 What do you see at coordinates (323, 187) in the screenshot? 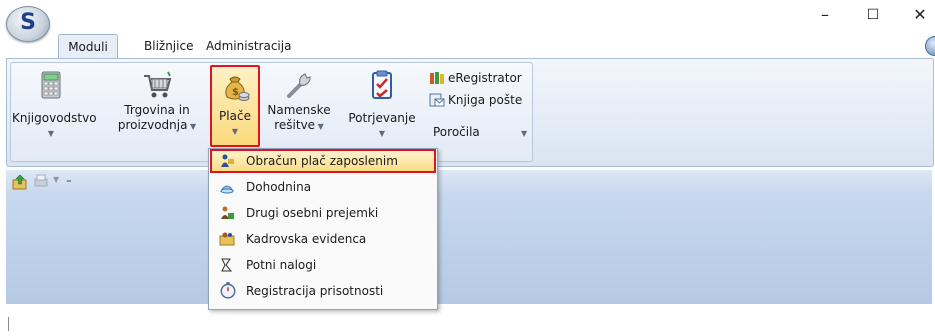
I see `menu-item-dohodnina: Dohodnina` at bounding box center [323, 187].